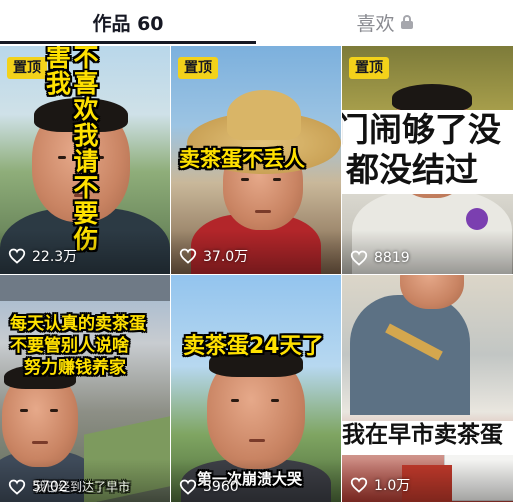  Describe the element at coordinates (221, 487) in the screenshot. I see `like-count-value: 5960` at that location.